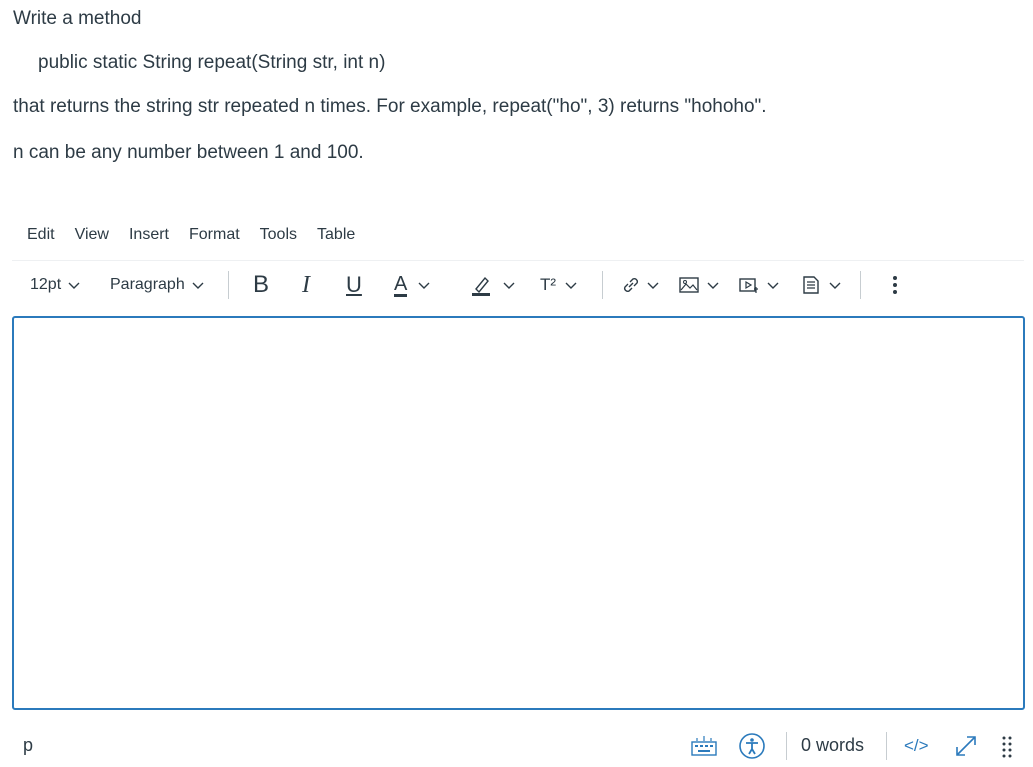 This screenshot has width=1033, height=767. What do you see at coordinates (46, 284) in the screenshot?
I see `font-size-value: 12pt` at bounding box center [46, 284].